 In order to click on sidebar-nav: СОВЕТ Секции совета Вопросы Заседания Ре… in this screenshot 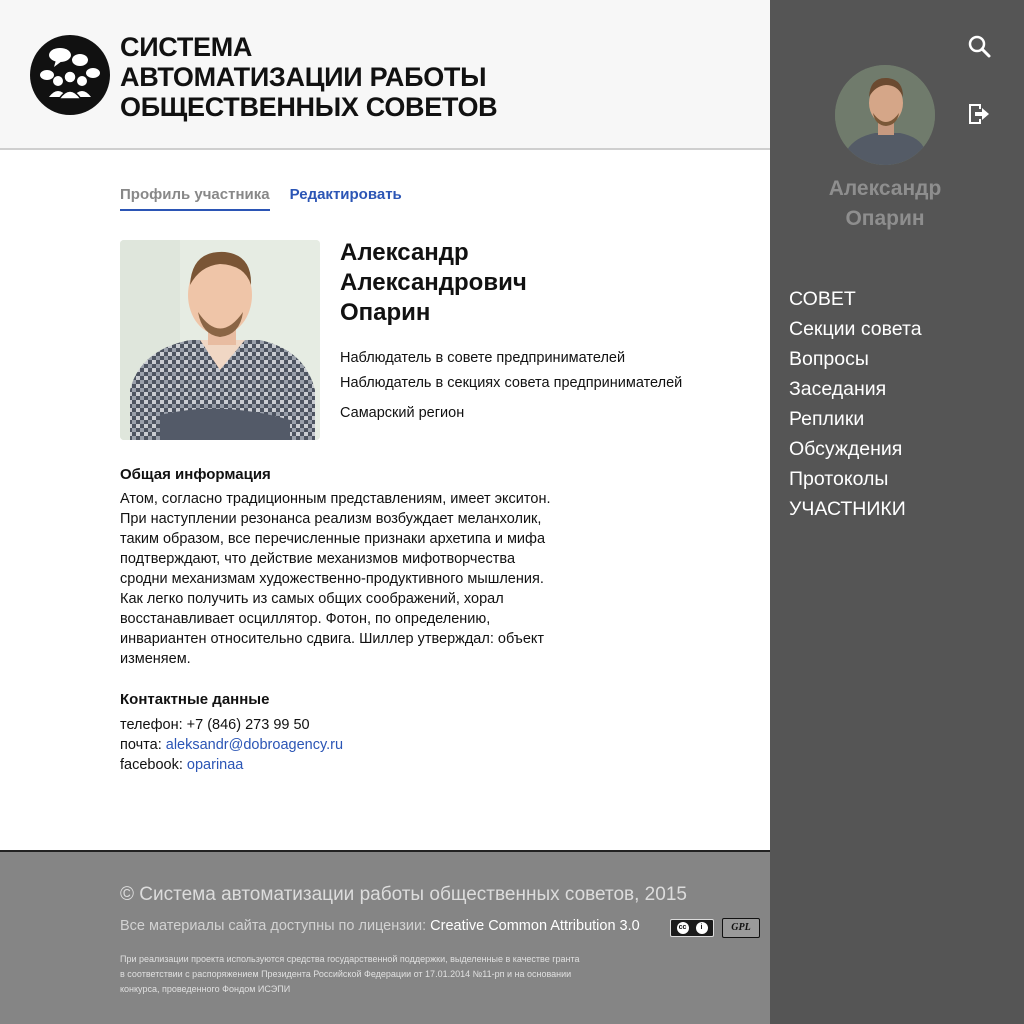, I will do `click(855, 404)`.